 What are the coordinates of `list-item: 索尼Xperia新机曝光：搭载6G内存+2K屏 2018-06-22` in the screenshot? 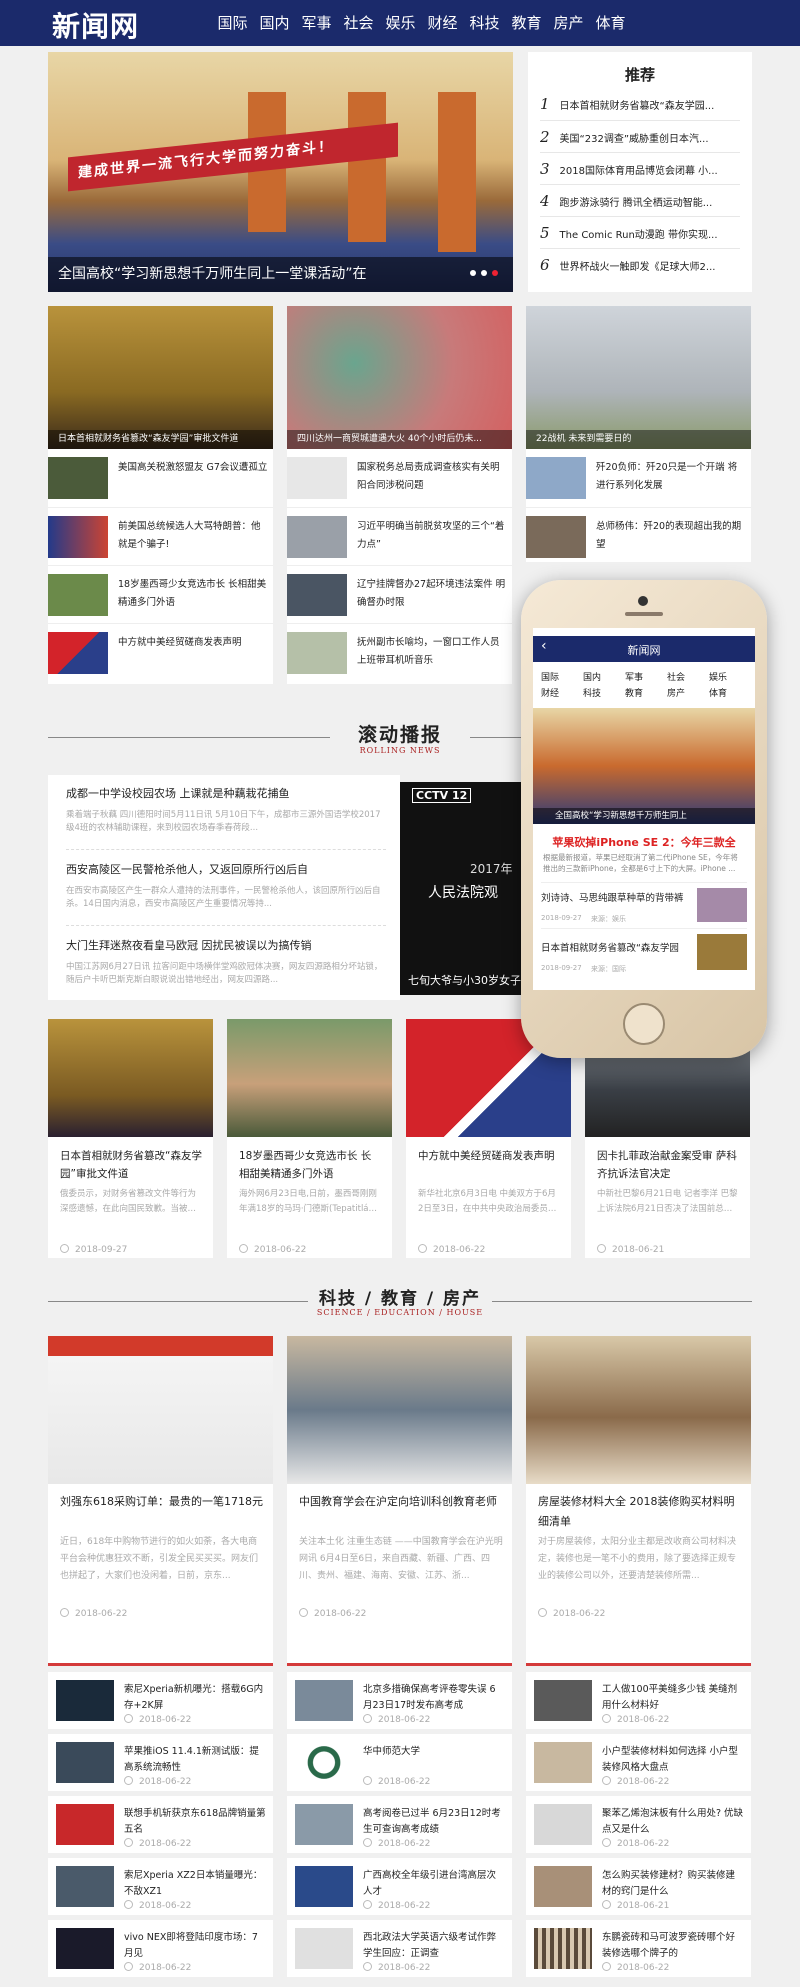 It's located at (160, 1700).